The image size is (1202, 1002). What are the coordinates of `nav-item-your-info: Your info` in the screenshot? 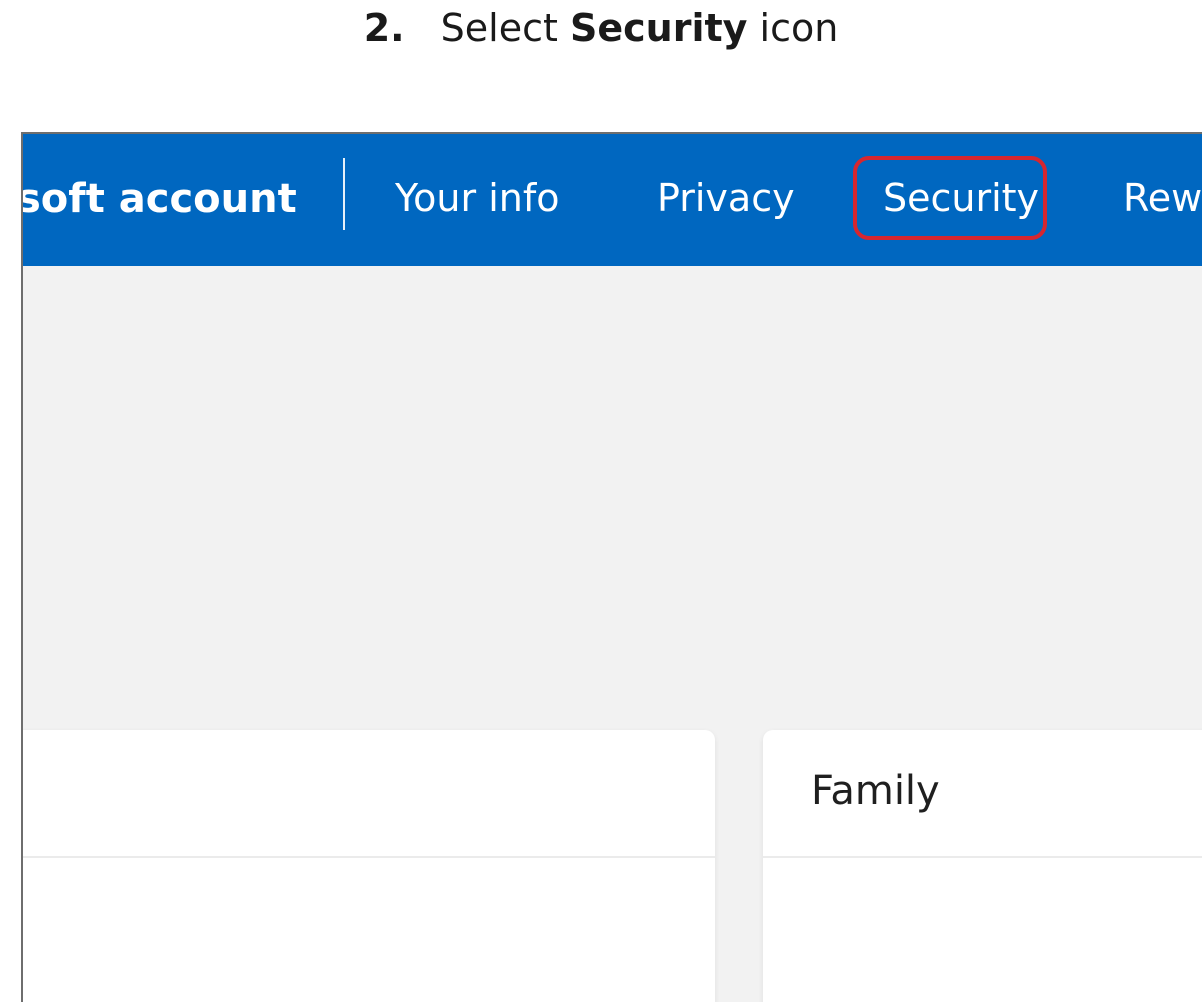 It's located at (477, 198).